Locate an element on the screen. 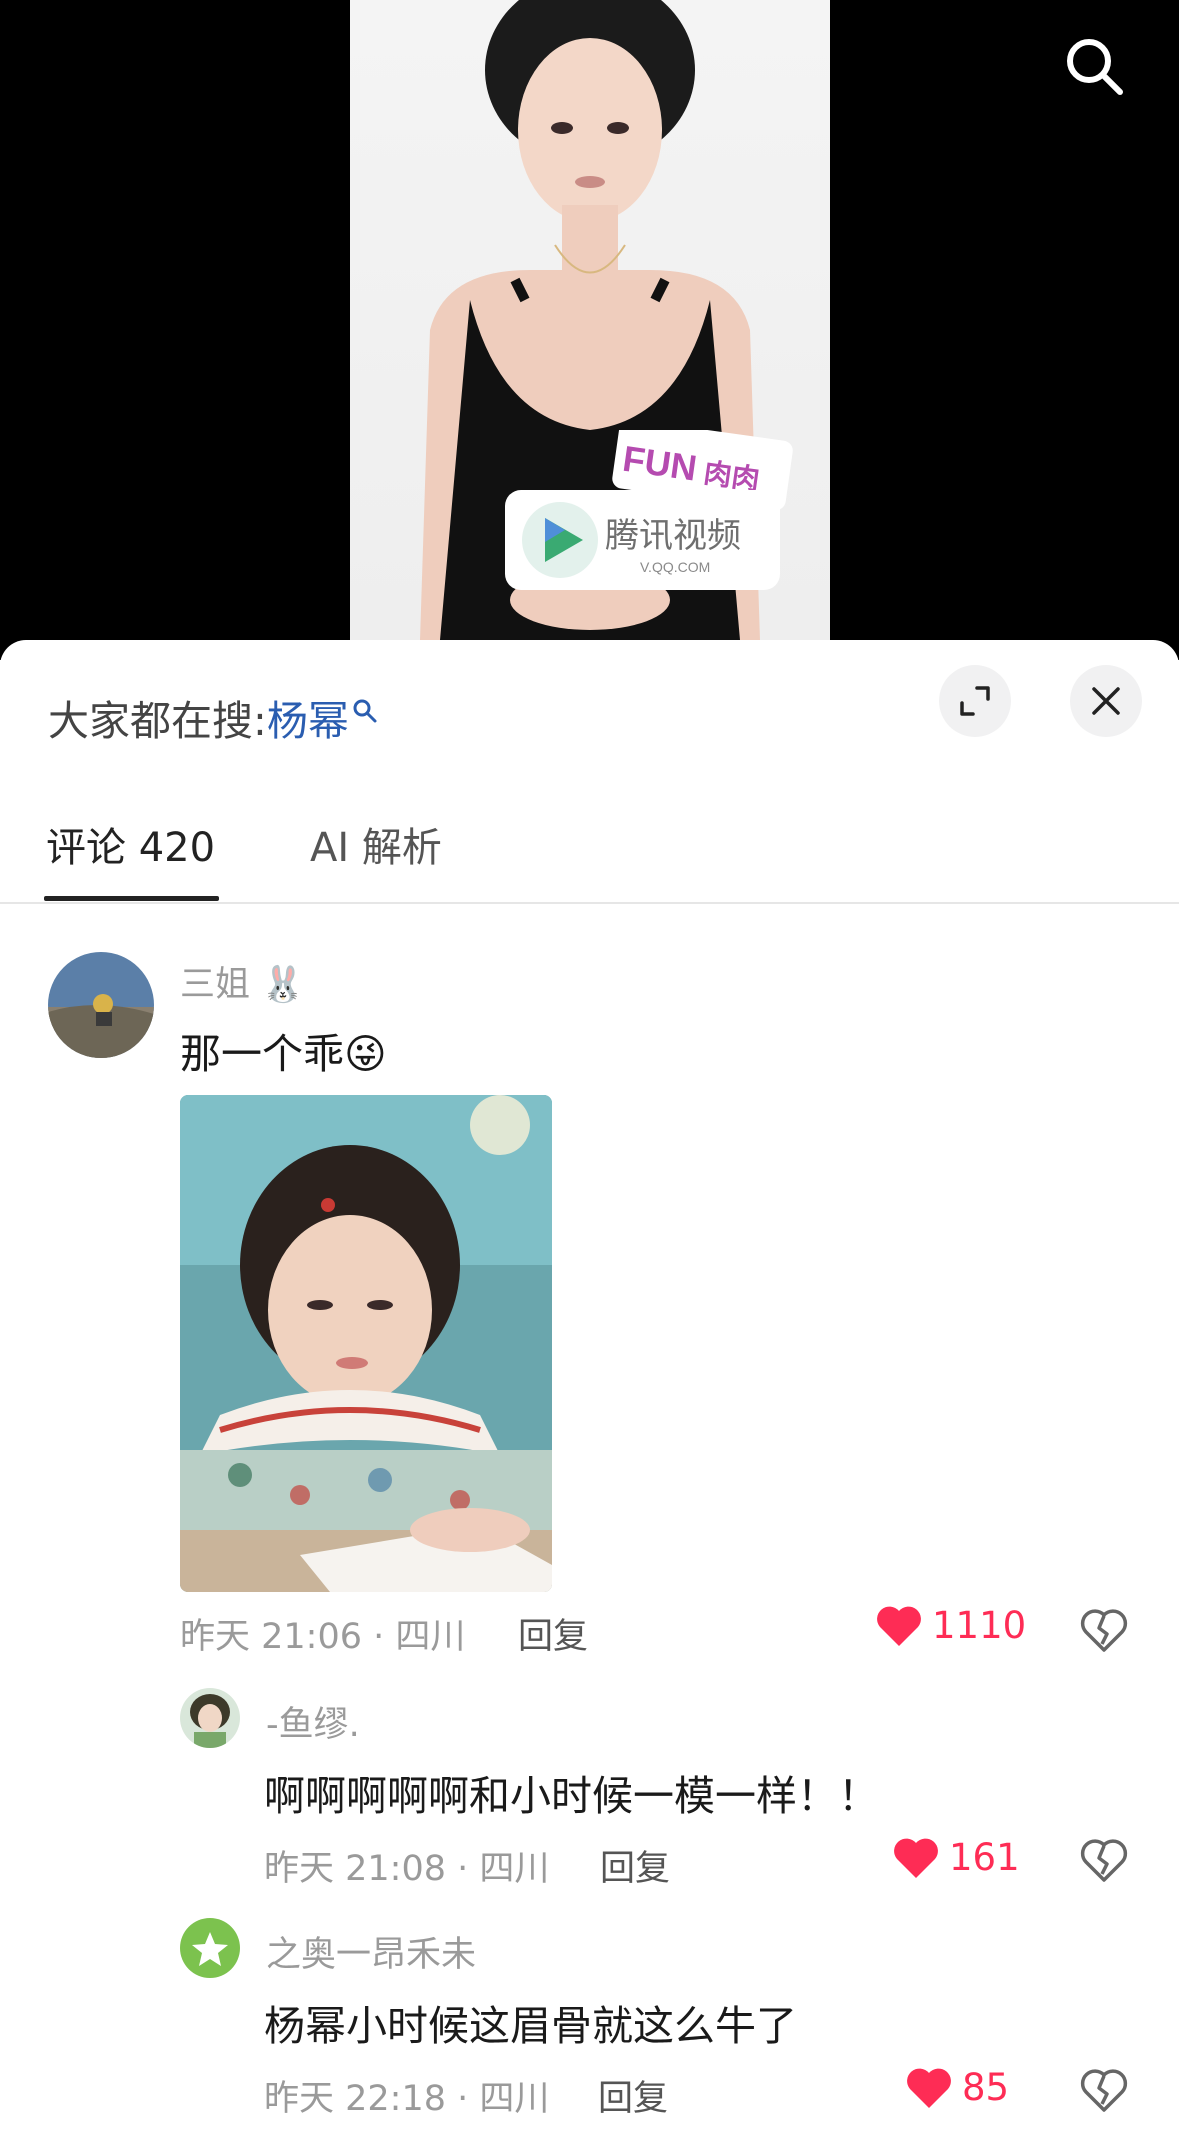 The height and width of the screenshot is (2130, 1179). expand-button is located at coordinates (975, 701).